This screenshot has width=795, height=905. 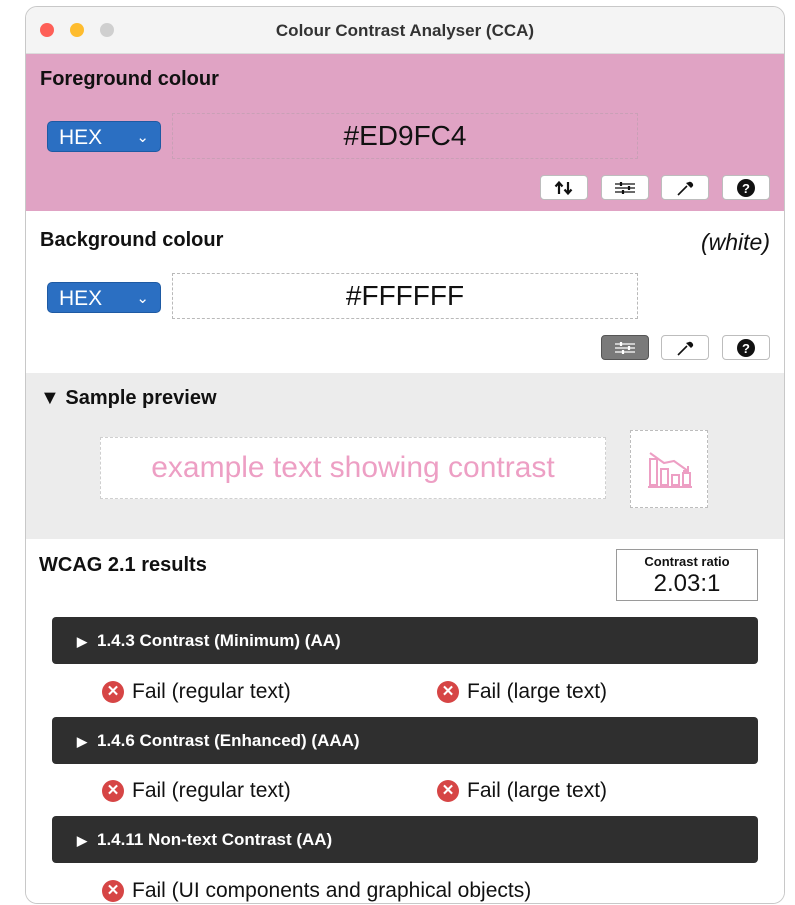 What do you see at coordinates (50, 398) in the screenshot?
I see `triangle-down-icon: ▼` at bounding box center [50, 398].